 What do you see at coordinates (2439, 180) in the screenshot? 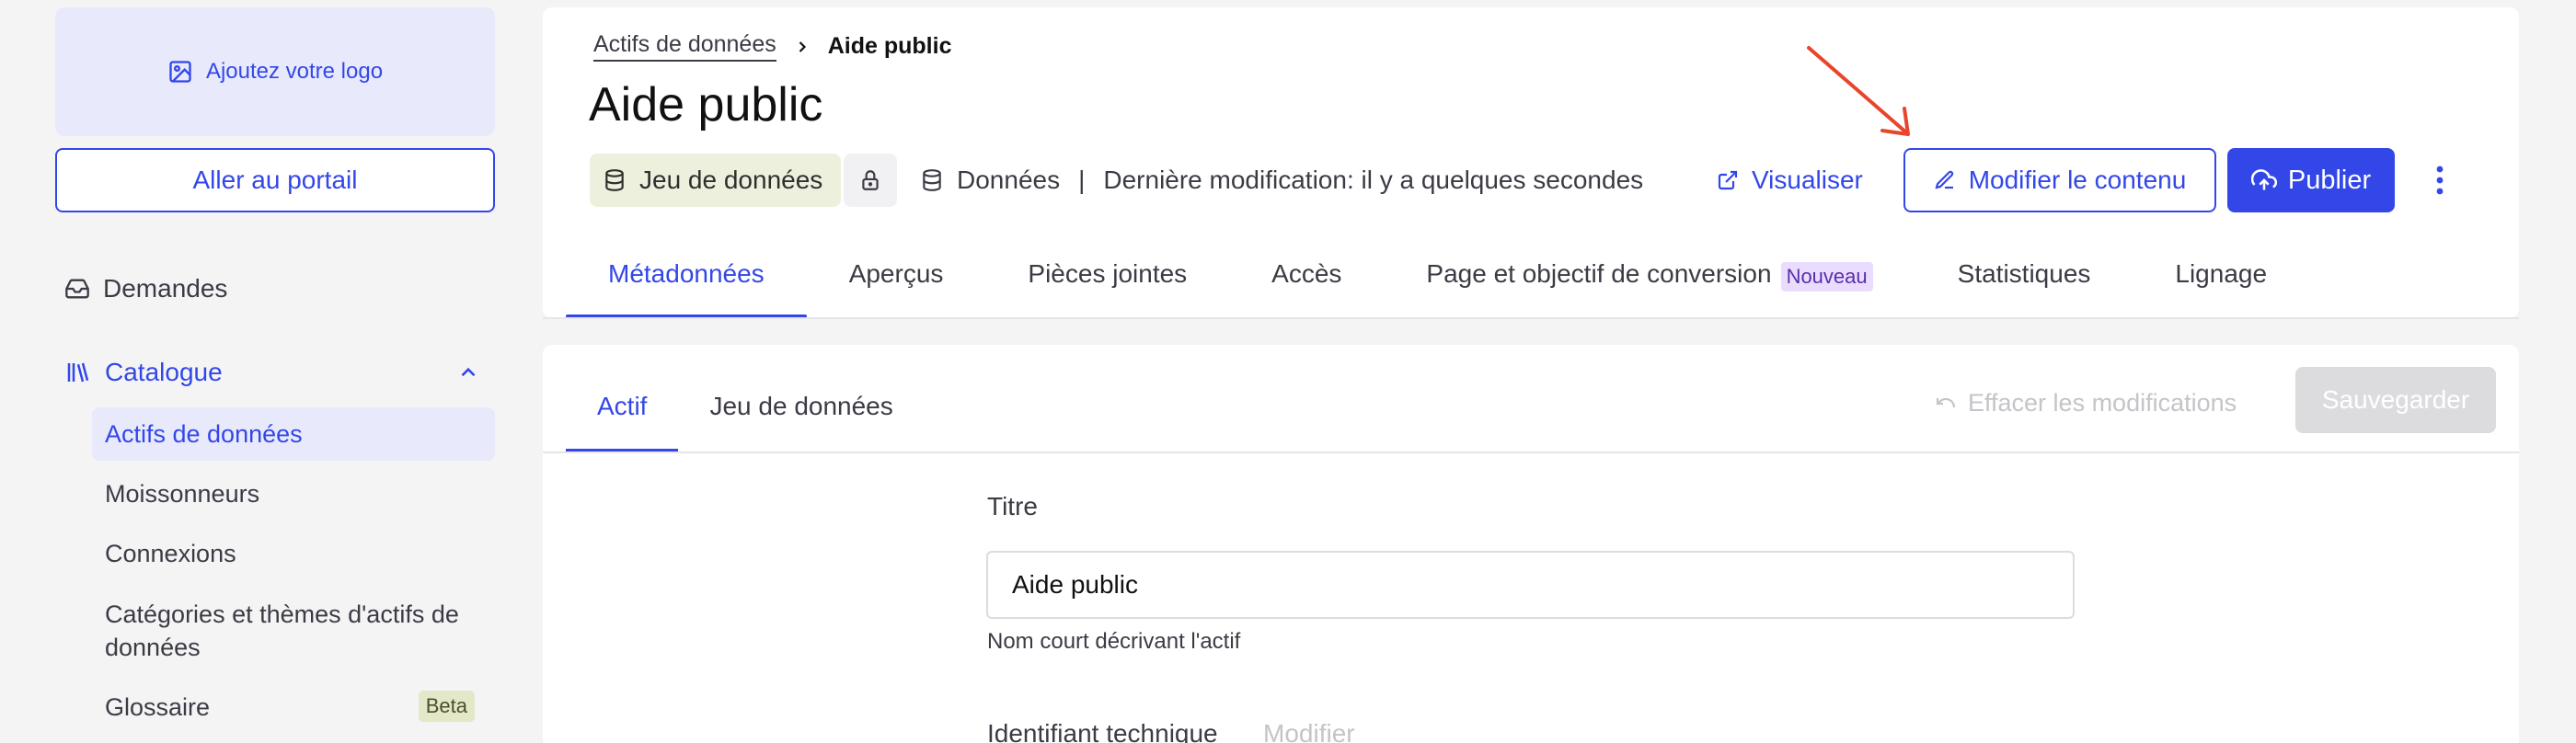
I see `more-options-icon` at bounding box center [2439, 180].